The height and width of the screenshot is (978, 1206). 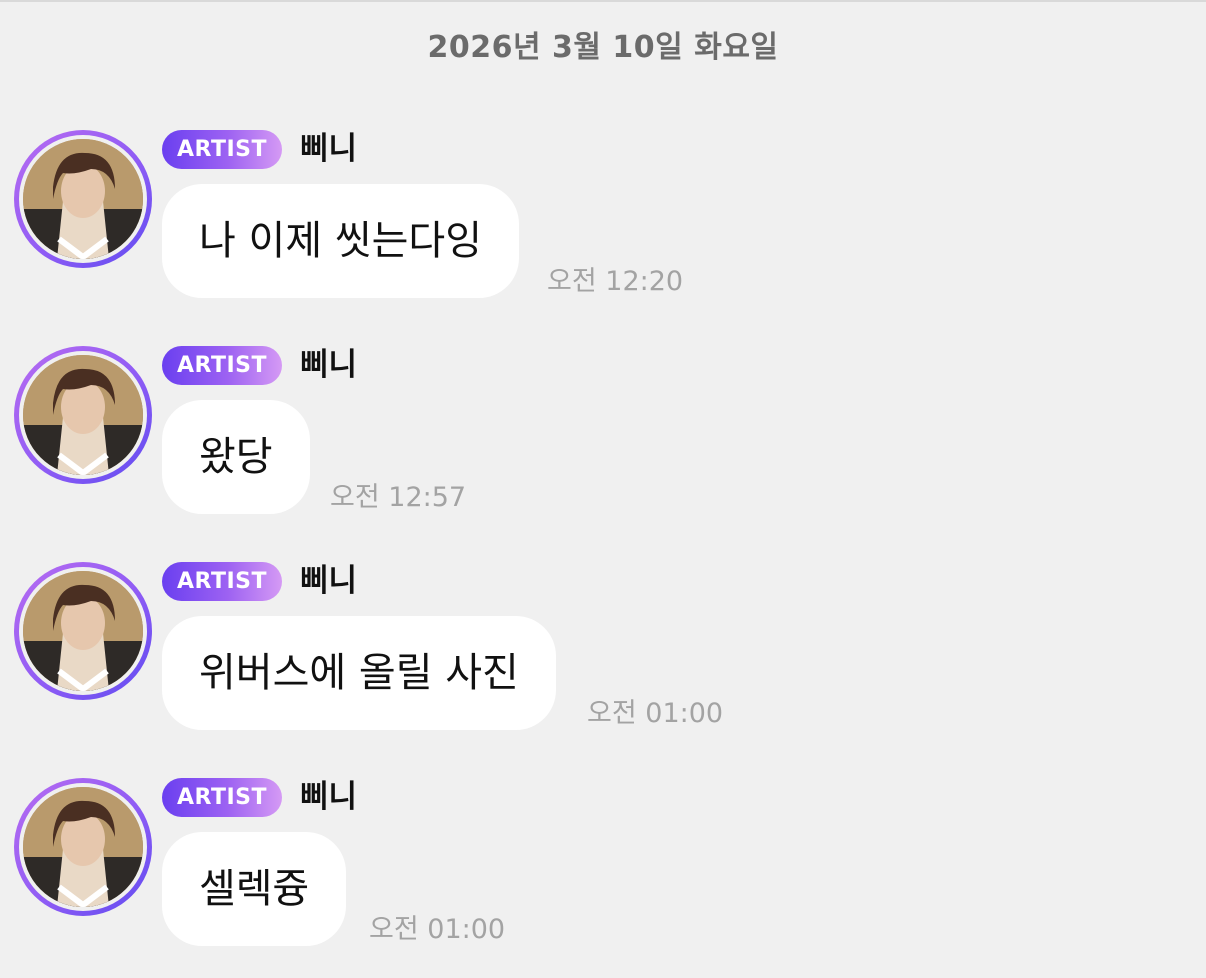 What do you see at coordinates (603, 47) in the screenshot?
I see `date-header: 2026년 3월 10일 화요일` at bounding box center [603, 47].